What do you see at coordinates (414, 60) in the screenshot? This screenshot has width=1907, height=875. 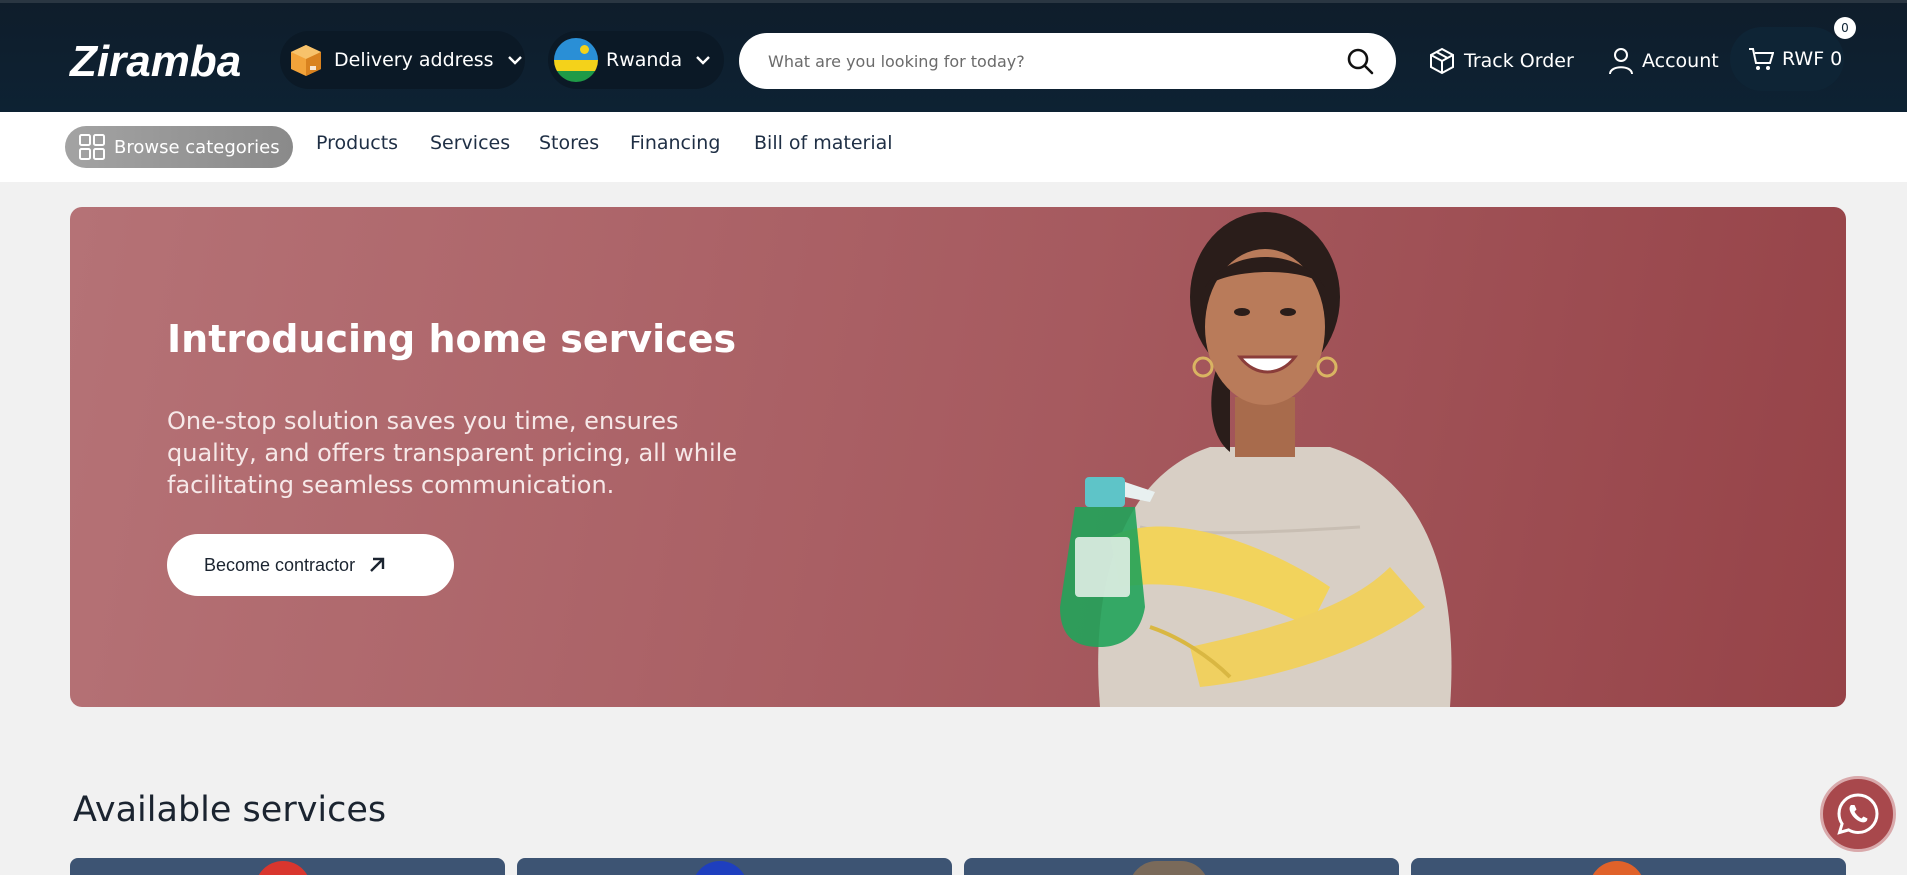 I see `delivery-address-label: Delivery address` at bounding box center [414, 60].